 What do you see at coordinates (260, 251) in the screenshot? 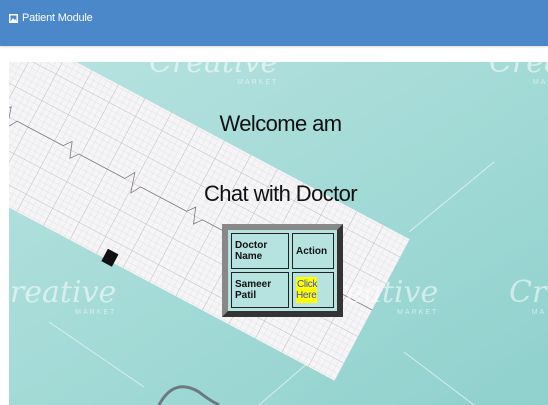
I see `column-header-doctor-name: Doctor Name` at bounding box center [260, 251].